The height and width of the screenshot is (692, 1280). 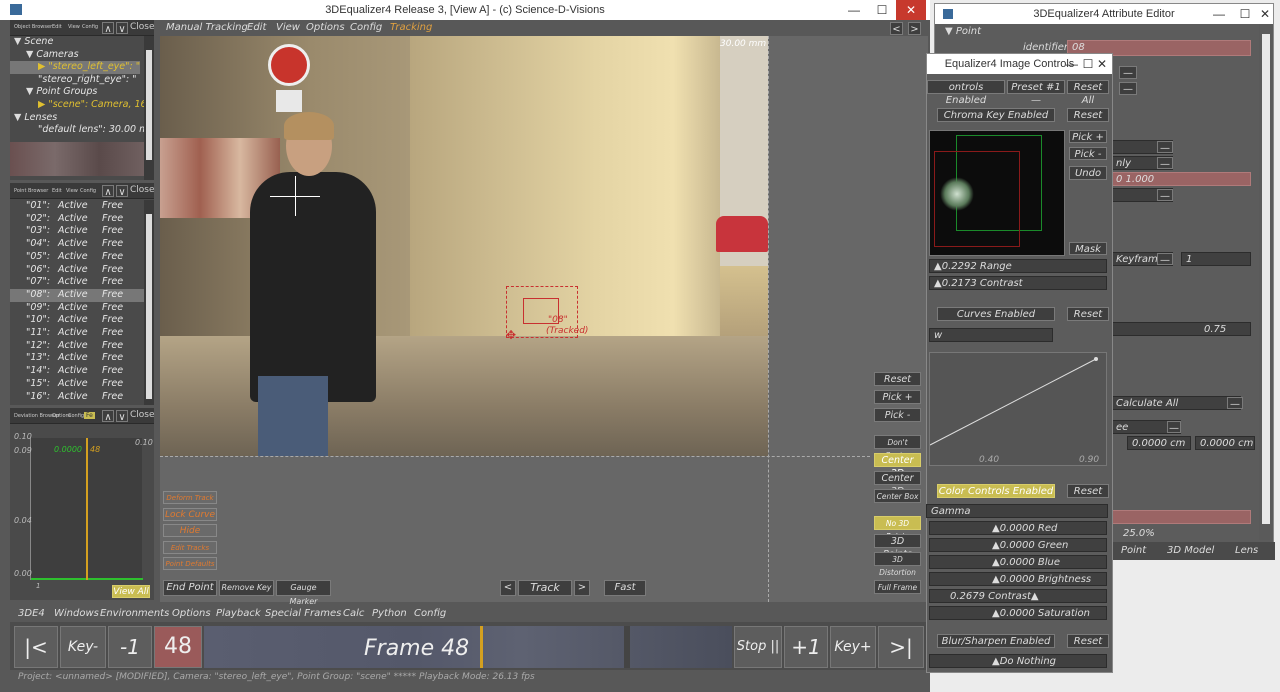 What do you see at coordinates (991, 335) in the screenshot?
I see `curves-channel-field: w` at bounding box center [991, 335].